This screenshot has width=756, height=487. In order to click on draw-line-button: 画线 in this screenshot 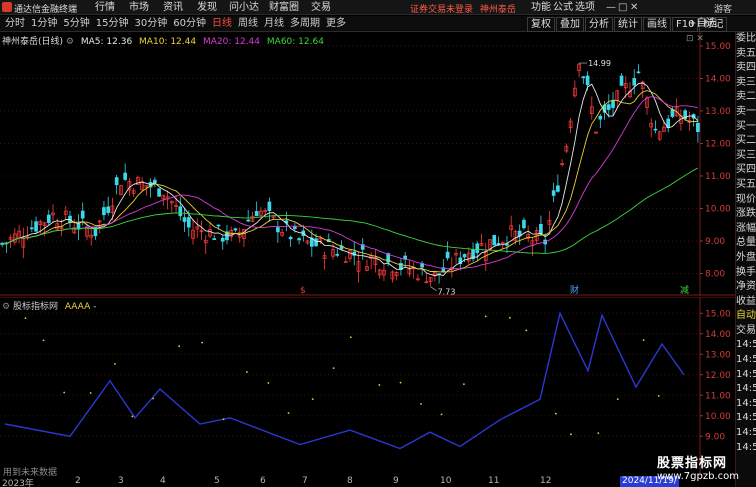, I will do `click(657, 24)`.